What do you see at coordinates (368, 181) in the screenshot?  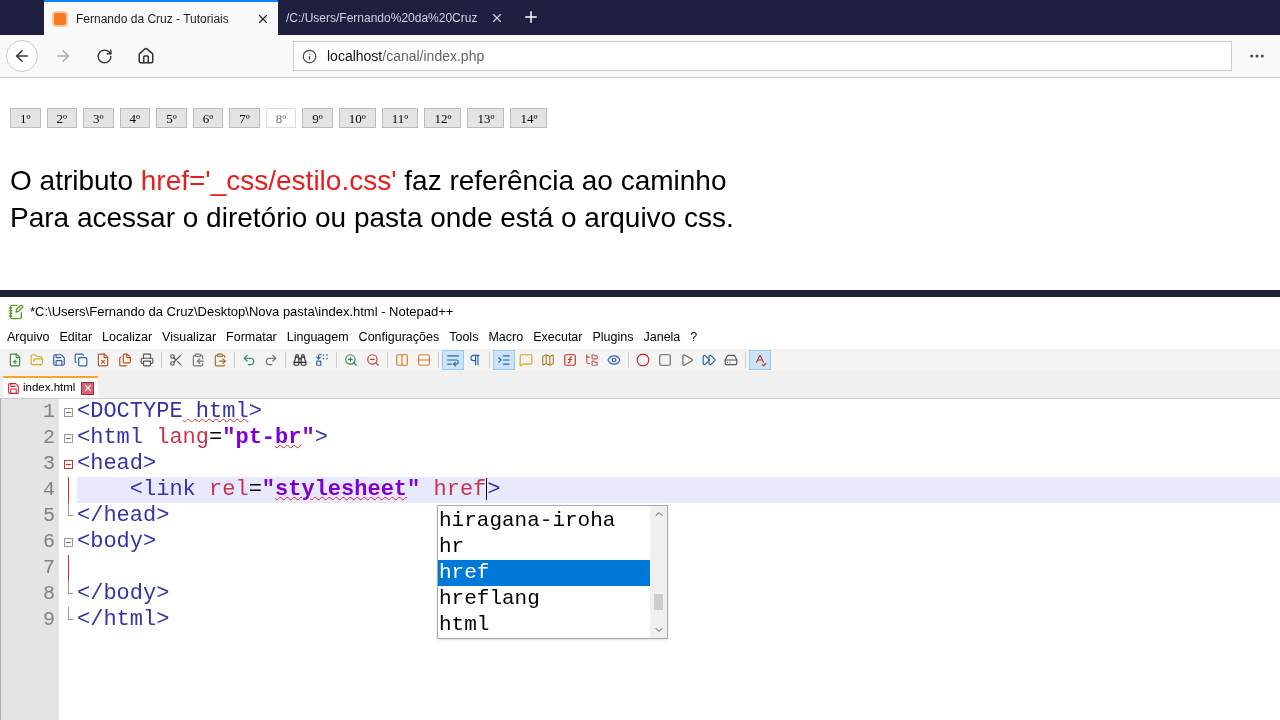 I see `explanation-text: O atributo href='_css/estilo.css' faz referência ao caminho` at bounding box center [368, 181].